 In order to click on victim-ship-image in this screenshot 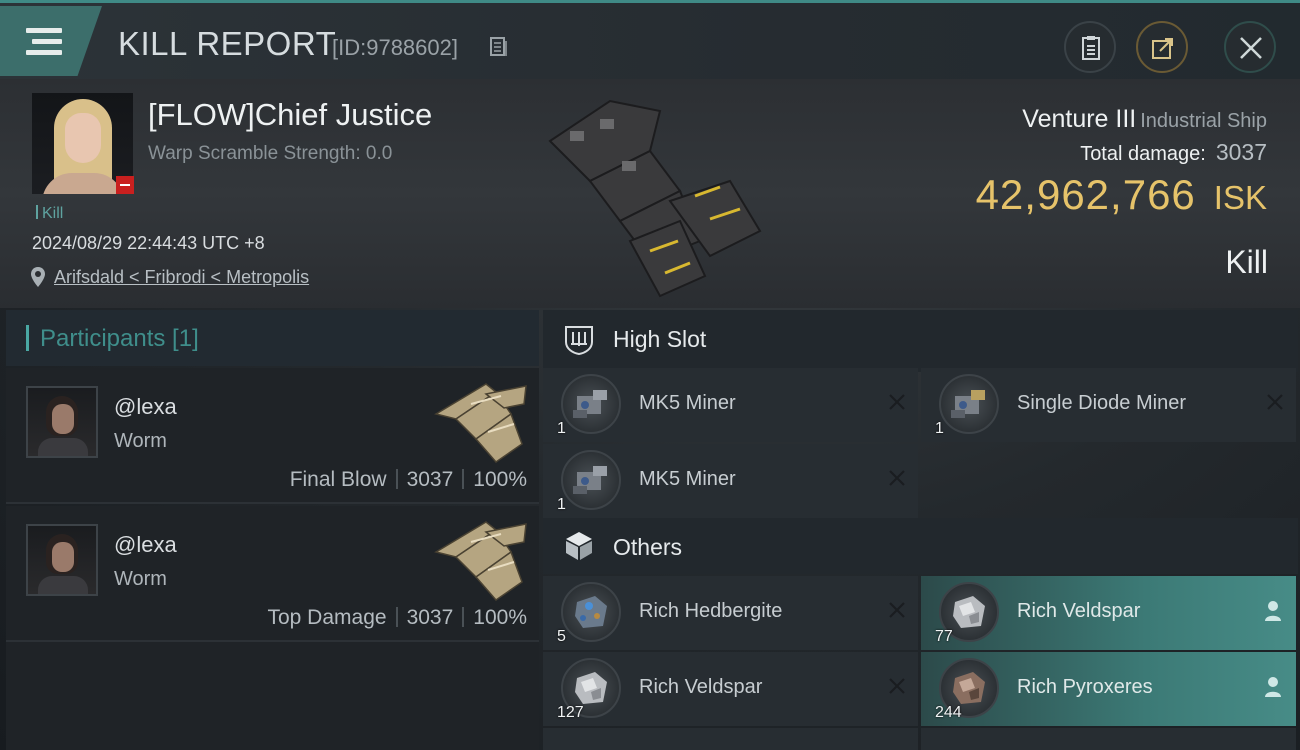, I will do `click(650, 196)`.